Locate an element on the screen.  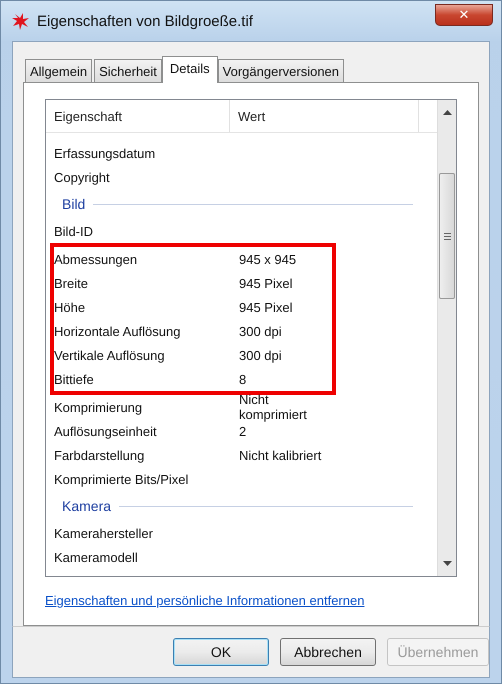
column-header: Wert is located at coordinates (324, 116).